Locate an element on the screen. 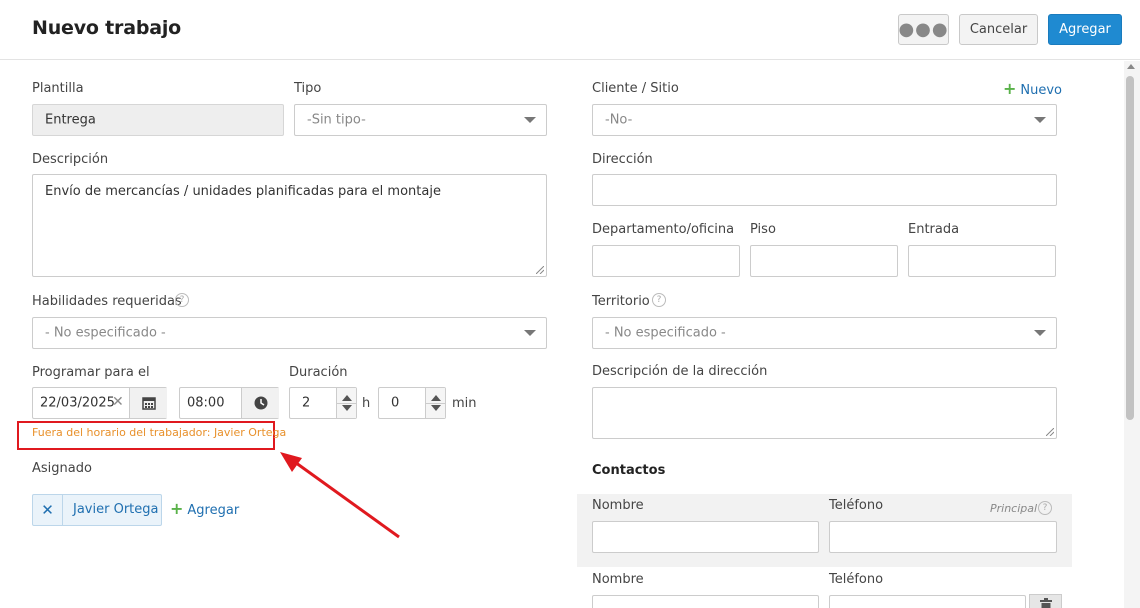 The height and width of the screenshot is (608, 1140). contactos-title: Contactos is located at coordinates (629, 470).